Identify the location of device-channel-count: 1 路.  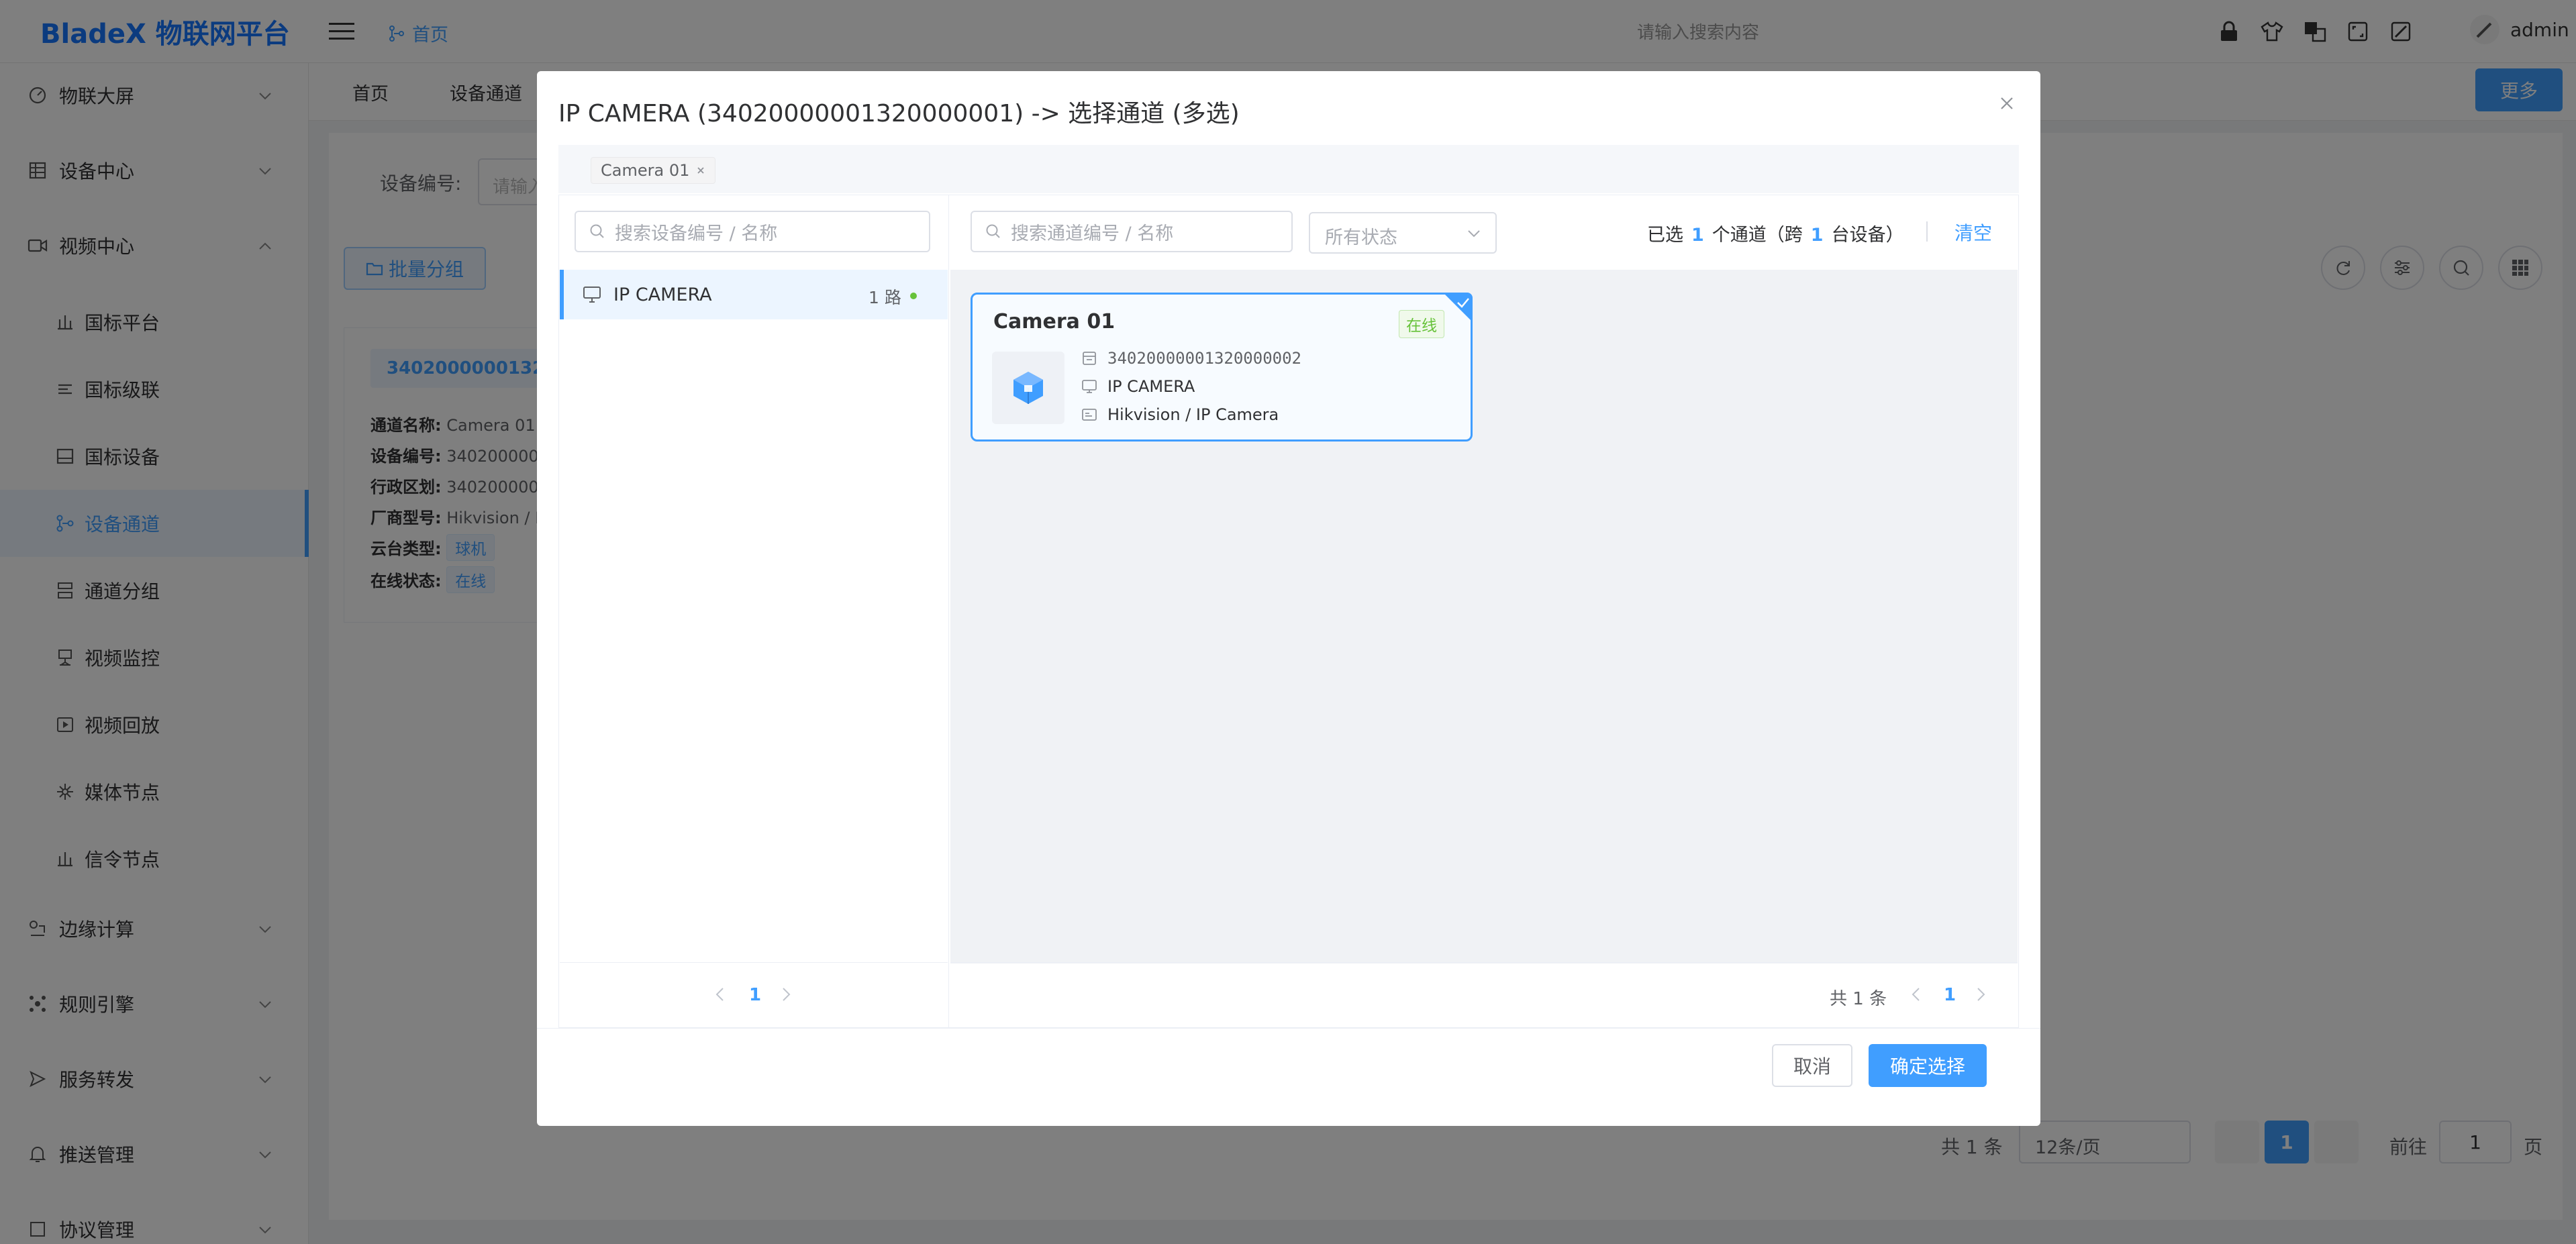
(885, 297).